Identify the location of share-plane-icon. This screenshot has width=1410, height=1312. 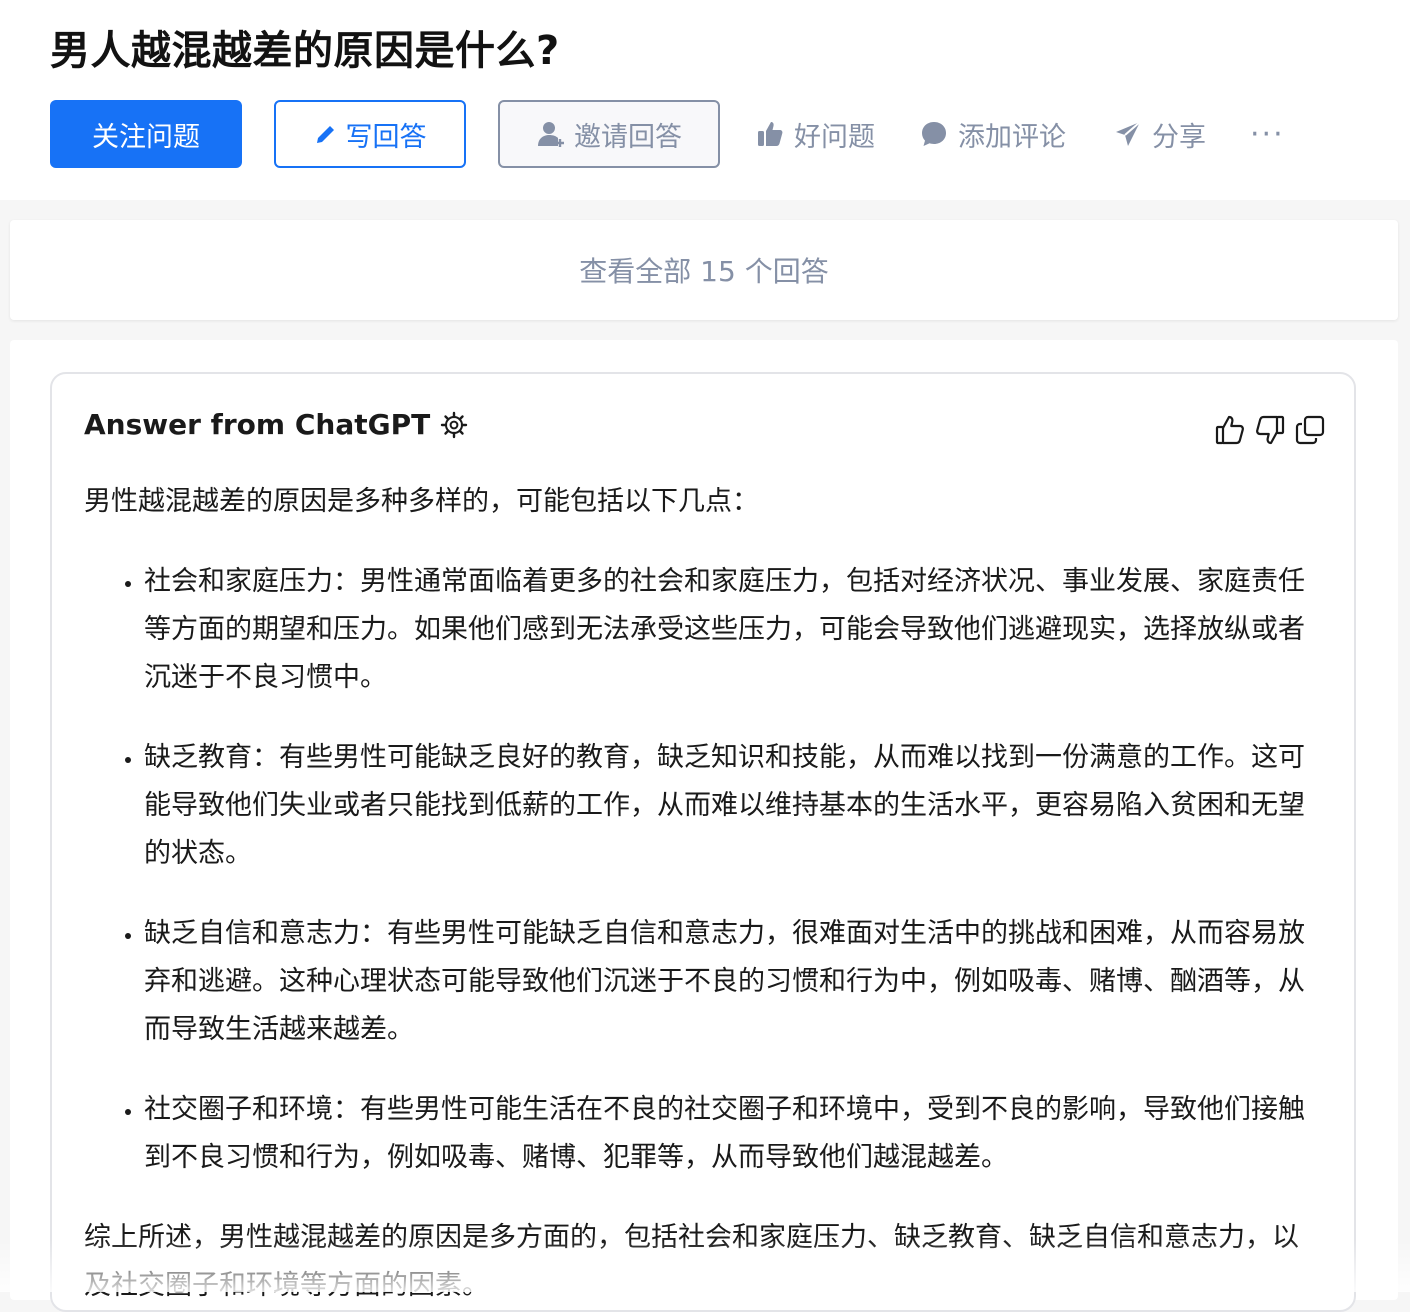
(1128, 133).